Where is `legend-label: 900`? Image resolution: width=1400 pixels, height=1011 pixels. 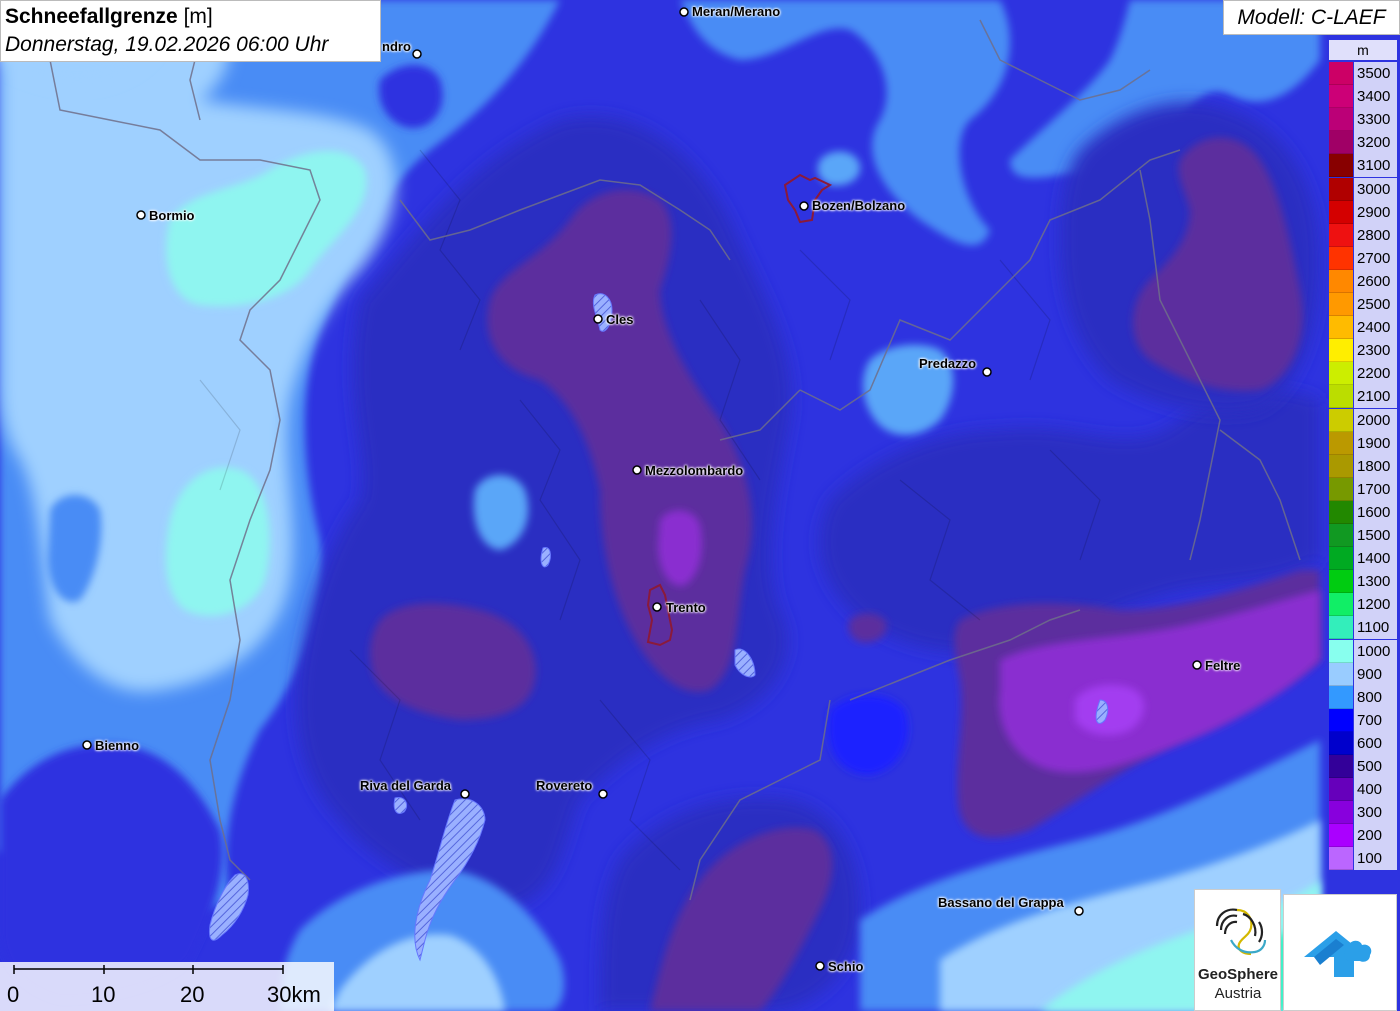 legend-label: 900 is located at coordinates (1375, 674).